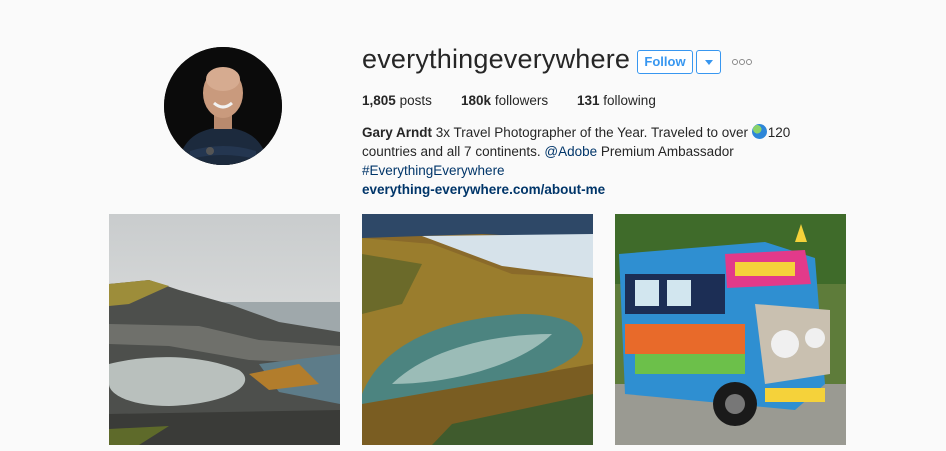  Describe the element at coordinates (379, 100) in the screenshot. I see `posts-count: 1,805` at that location.